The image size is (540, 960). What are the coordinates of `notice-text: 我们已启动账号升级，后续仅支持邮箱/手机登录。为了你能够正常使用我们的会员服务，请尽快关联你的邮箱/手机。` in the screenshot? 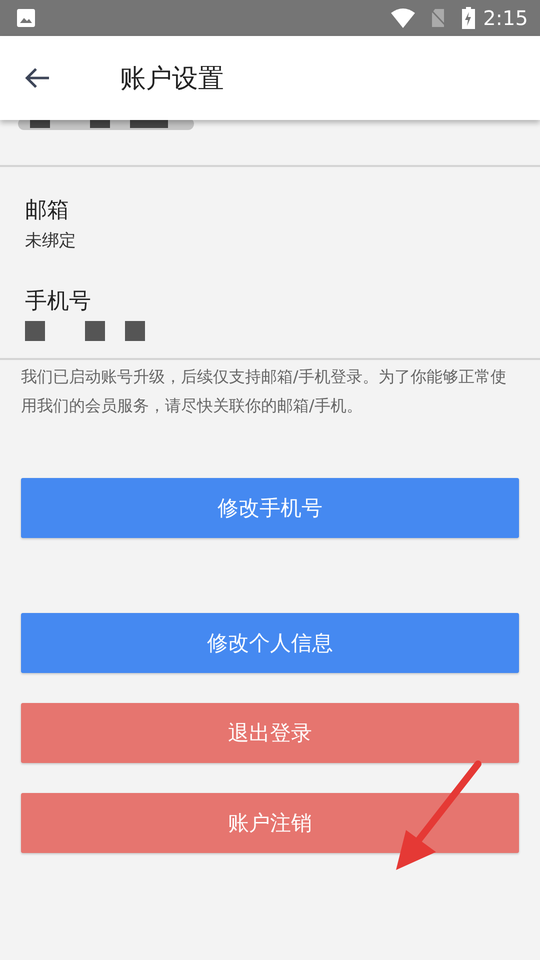 It's located at (264, 391).